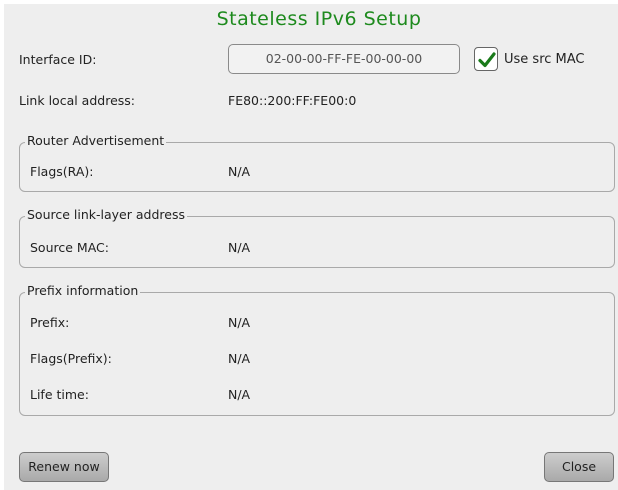  Describe the element at coordinates (579, 467) in the screenshot. I see `close-button: Close` at that location.